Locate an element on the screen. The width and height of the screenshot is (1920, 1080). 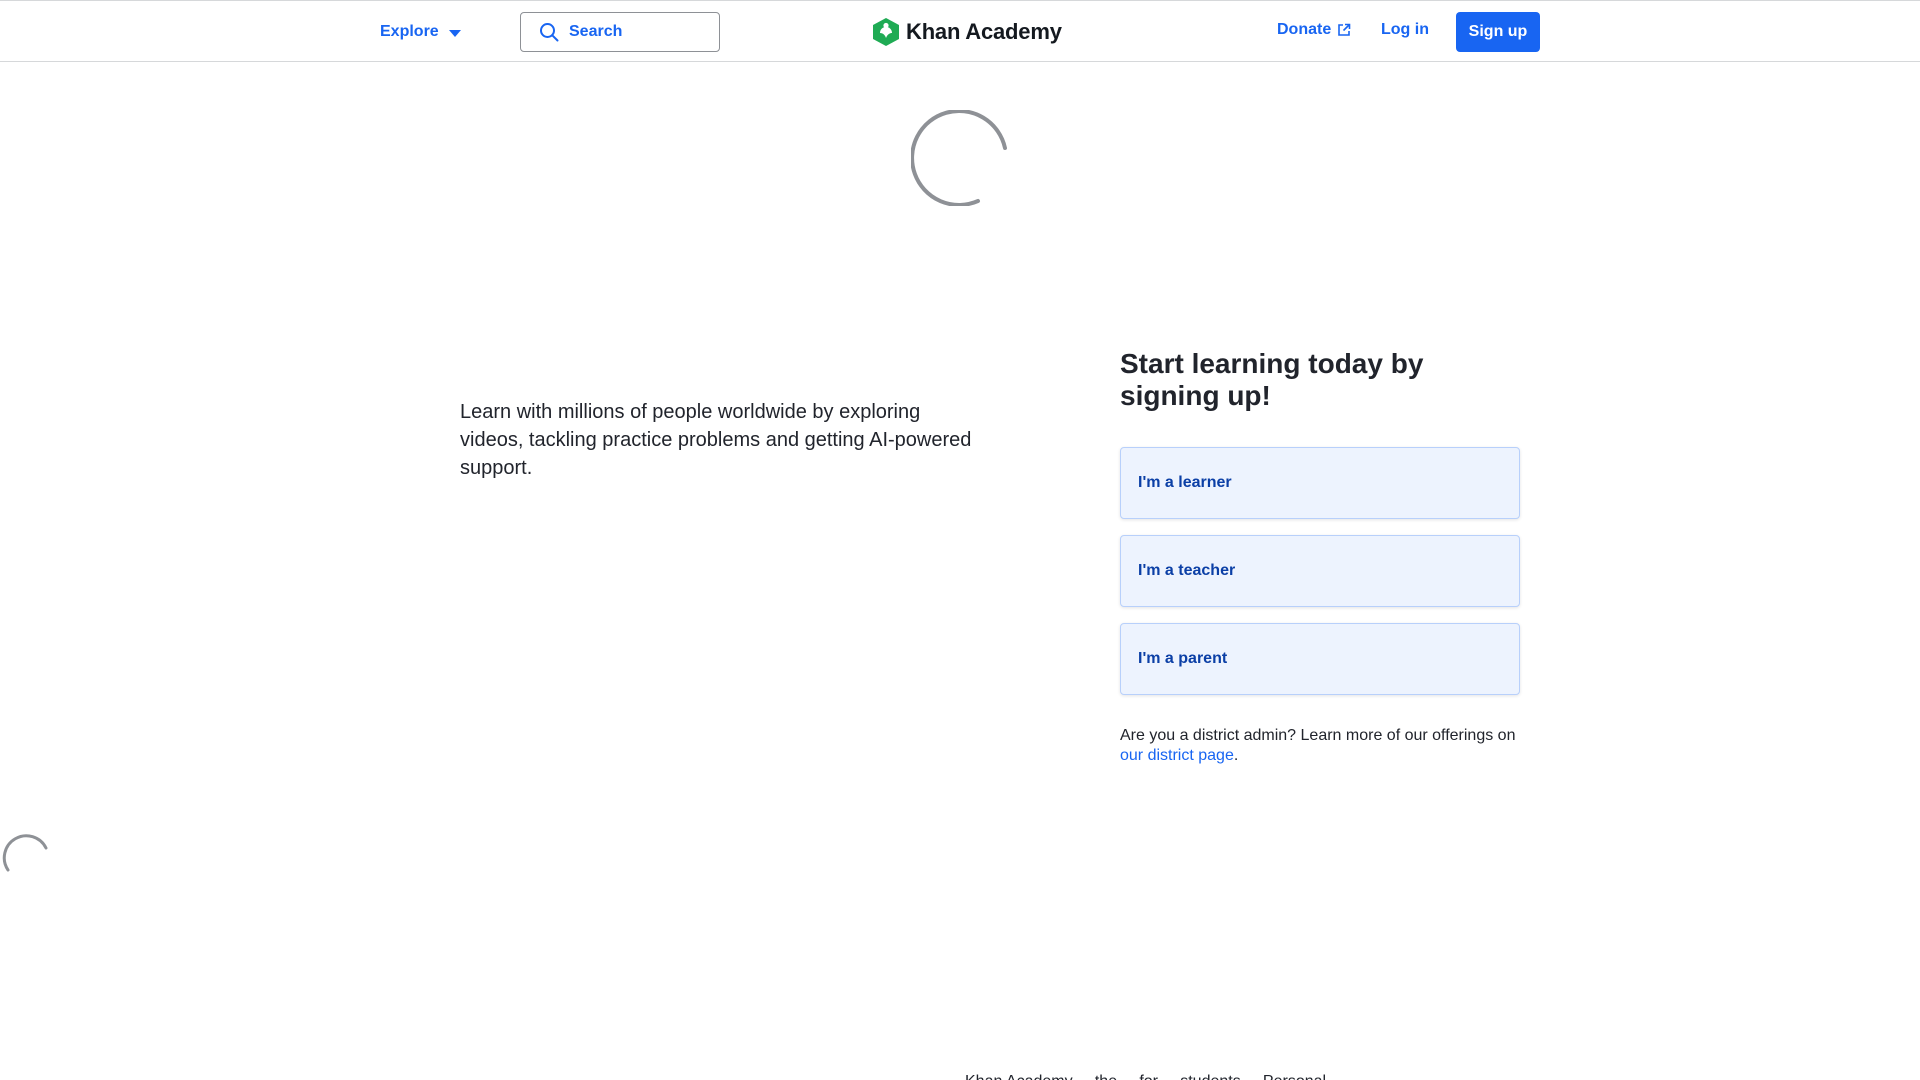
external-link-icon is located at coordinates (1344, 29).